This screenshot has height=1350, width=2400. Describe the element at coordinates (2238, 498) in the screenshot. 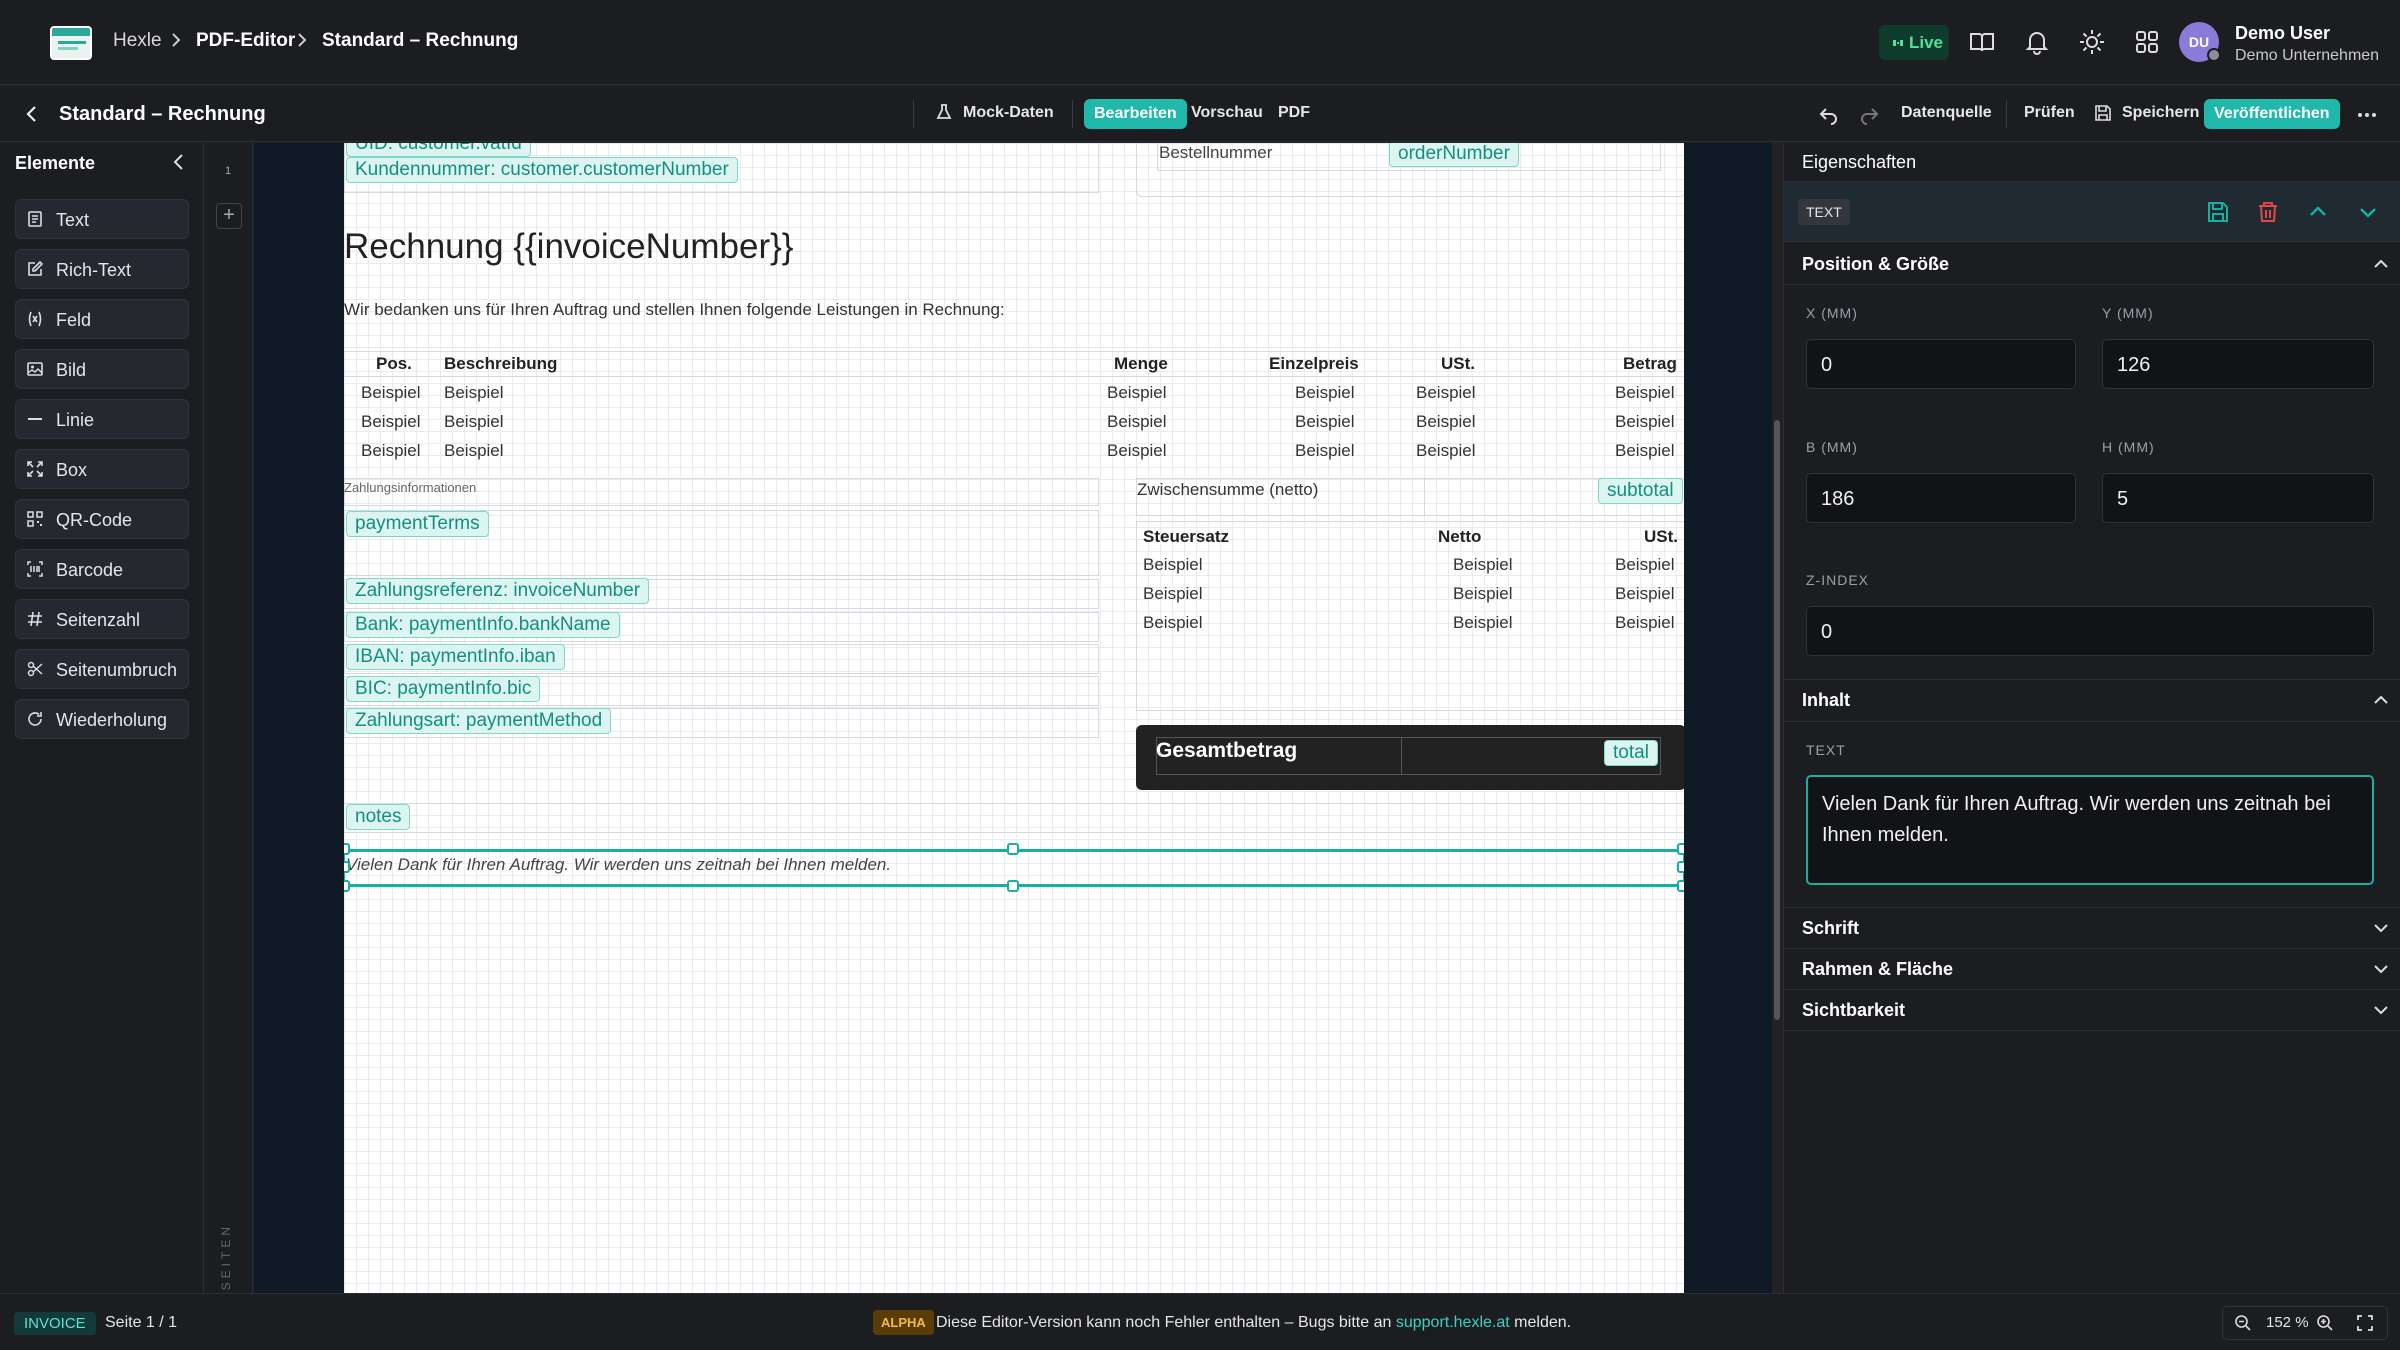

I see `h-input: 5` at that location.